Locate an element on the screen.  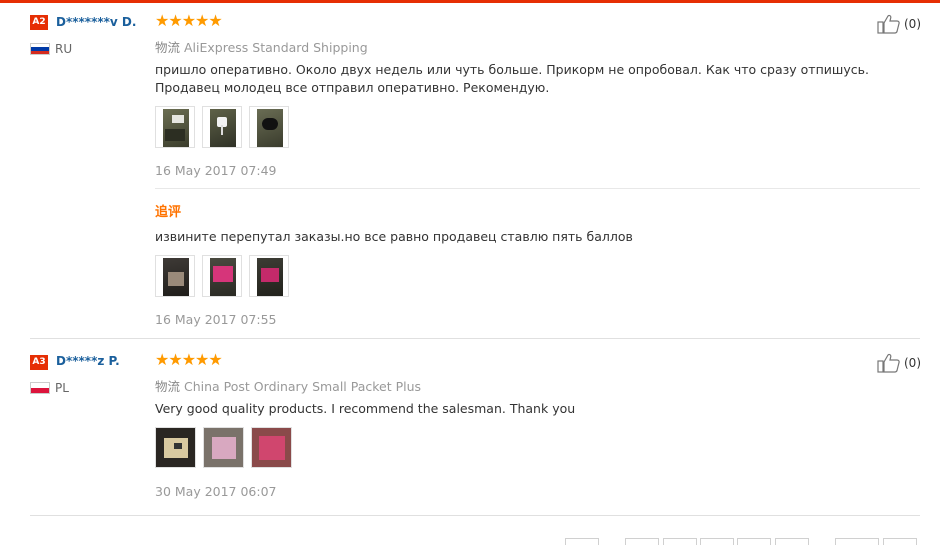
review-date: 30 May 2017 06:07 is located at coordinates (216, 491).